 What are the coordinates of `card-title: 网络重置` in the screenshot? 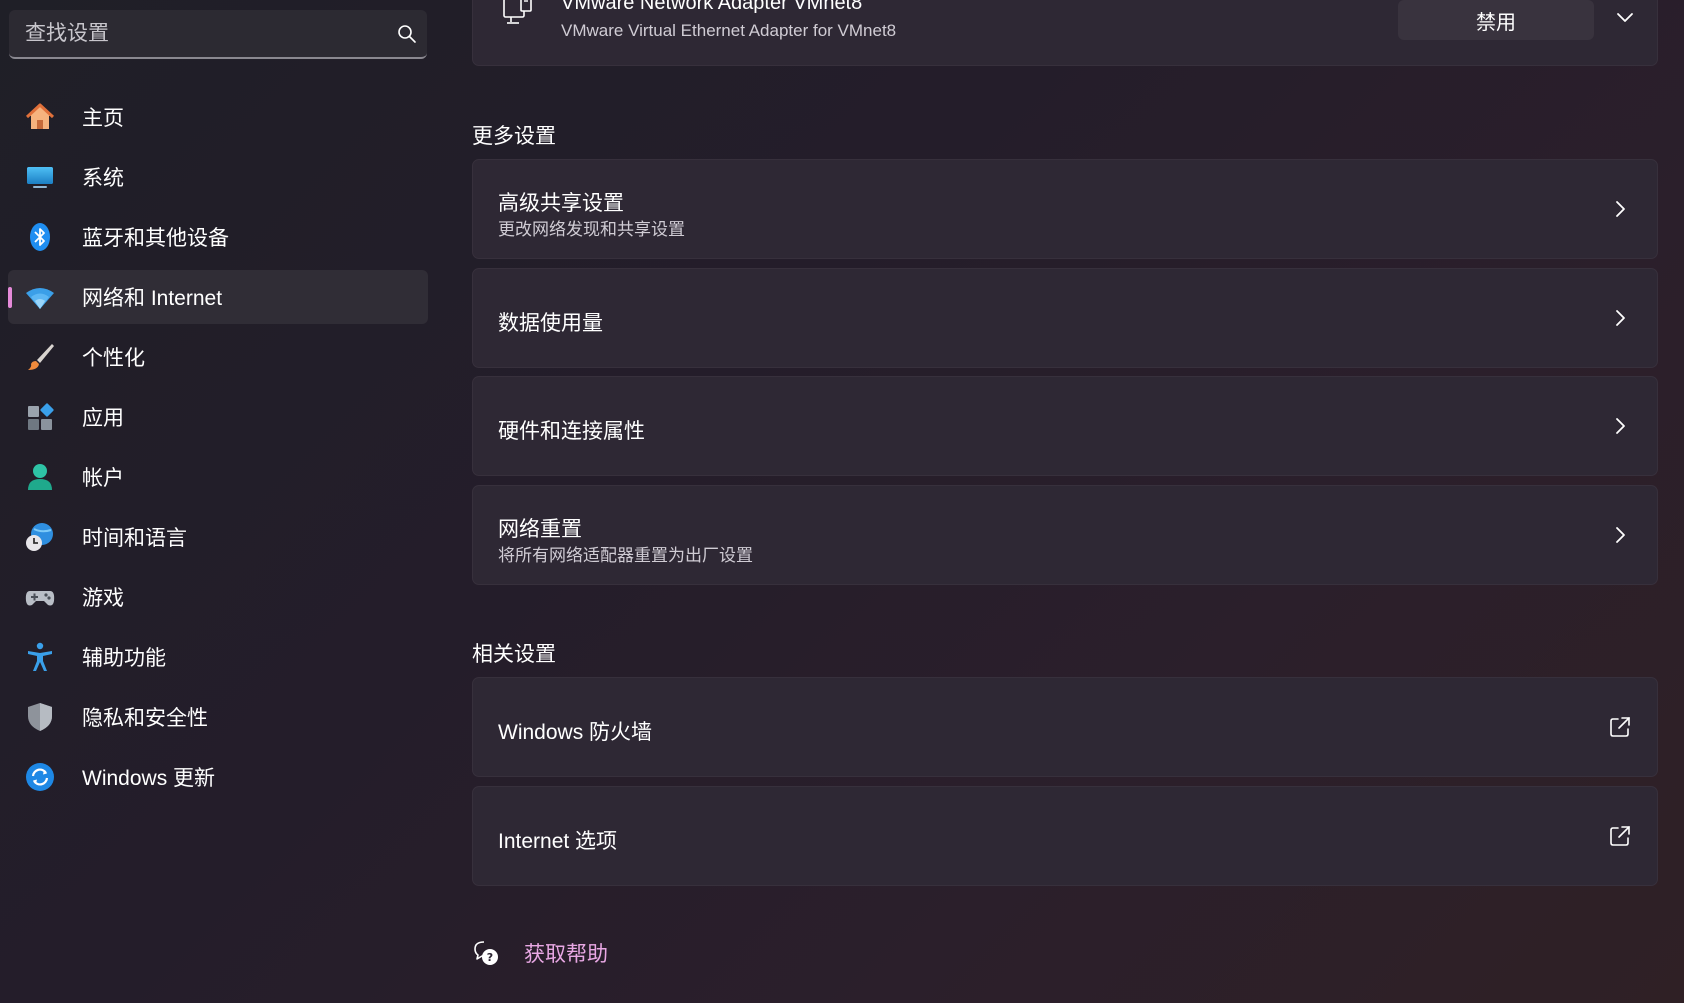 It's located at (540, 529).